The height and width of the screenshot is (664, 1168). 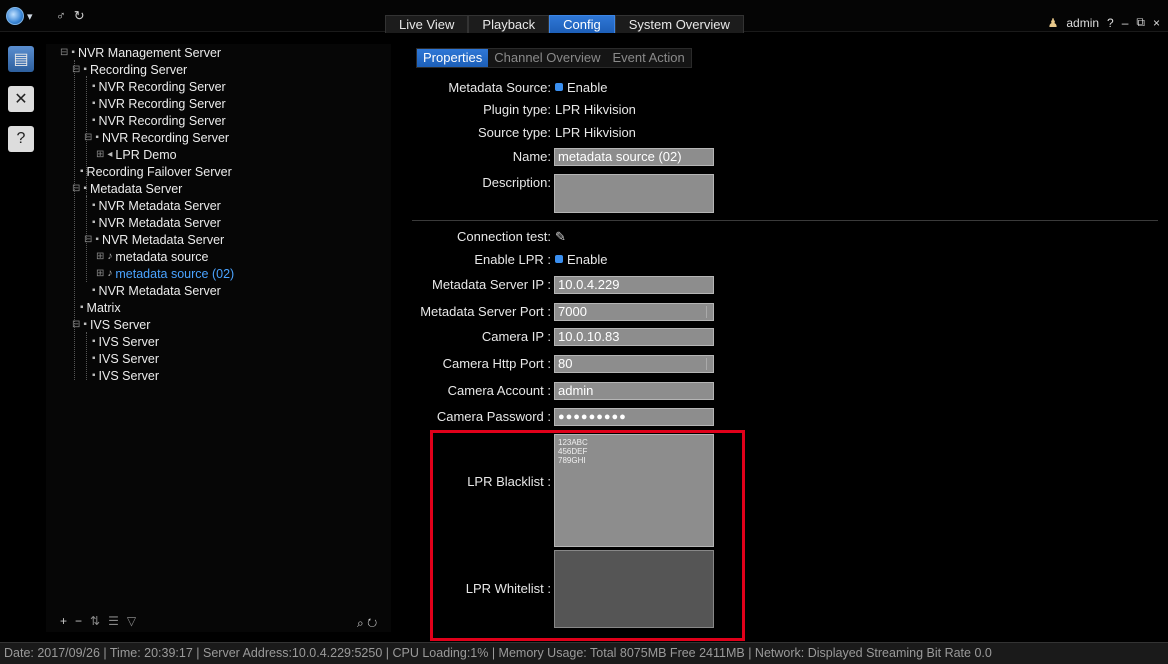 I want to click on search-icon: ⌕, so click(x=360, y=623).